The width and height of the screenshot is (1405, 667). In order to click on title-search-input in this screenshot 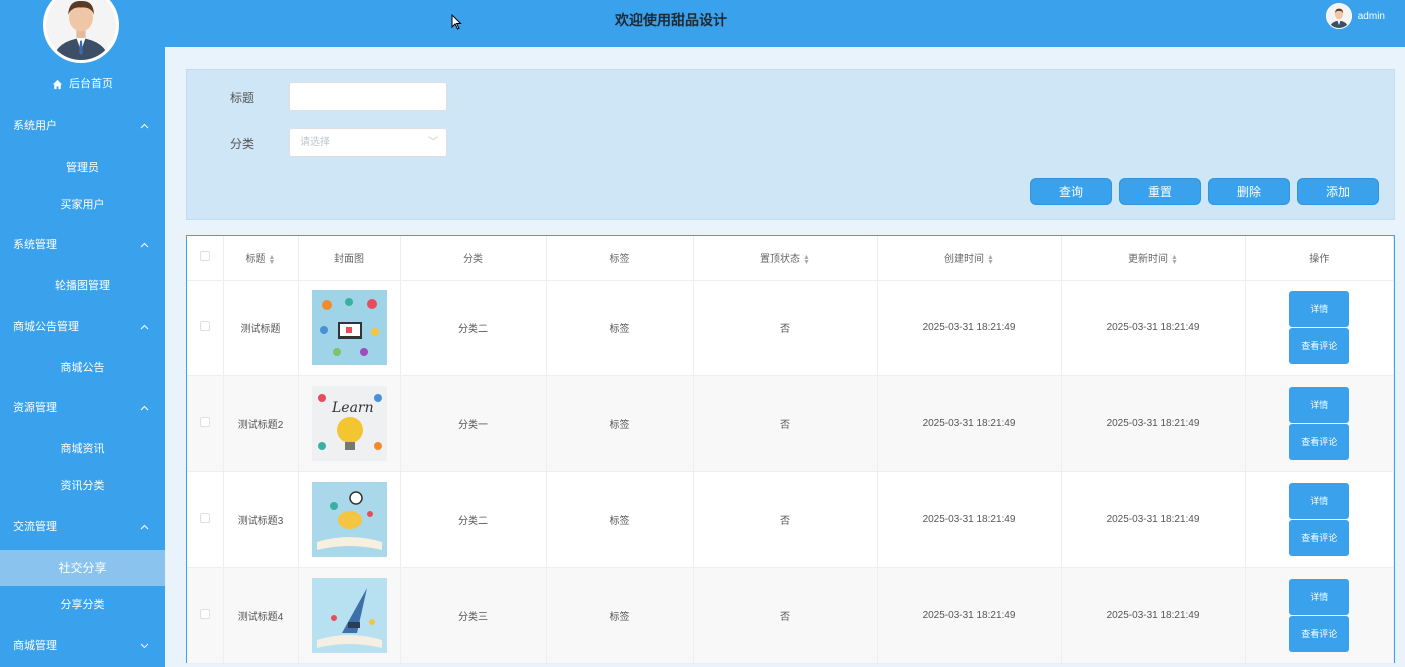, I will do `click(368, 96)`.